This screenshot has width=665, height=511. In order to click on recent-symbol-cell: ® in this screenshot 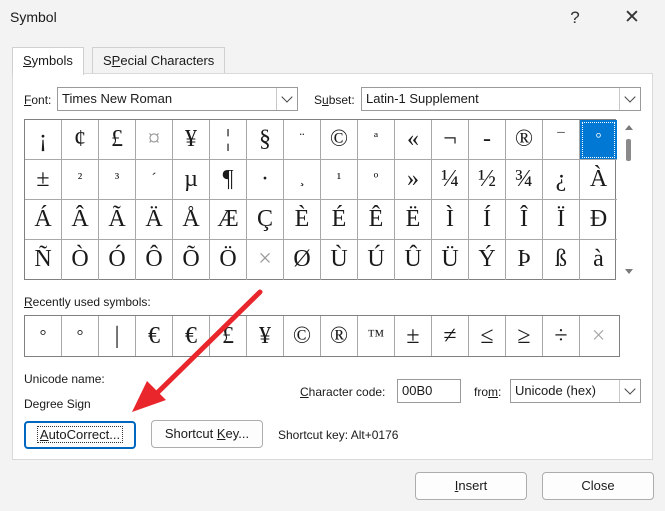, I will do `click(339, 336)`.